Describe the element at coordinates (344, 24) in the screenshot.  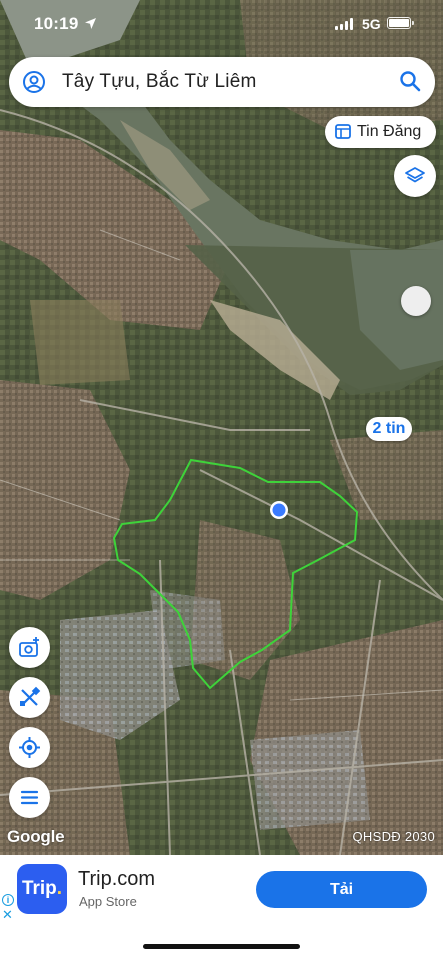
I see `signal-icon` at that location.